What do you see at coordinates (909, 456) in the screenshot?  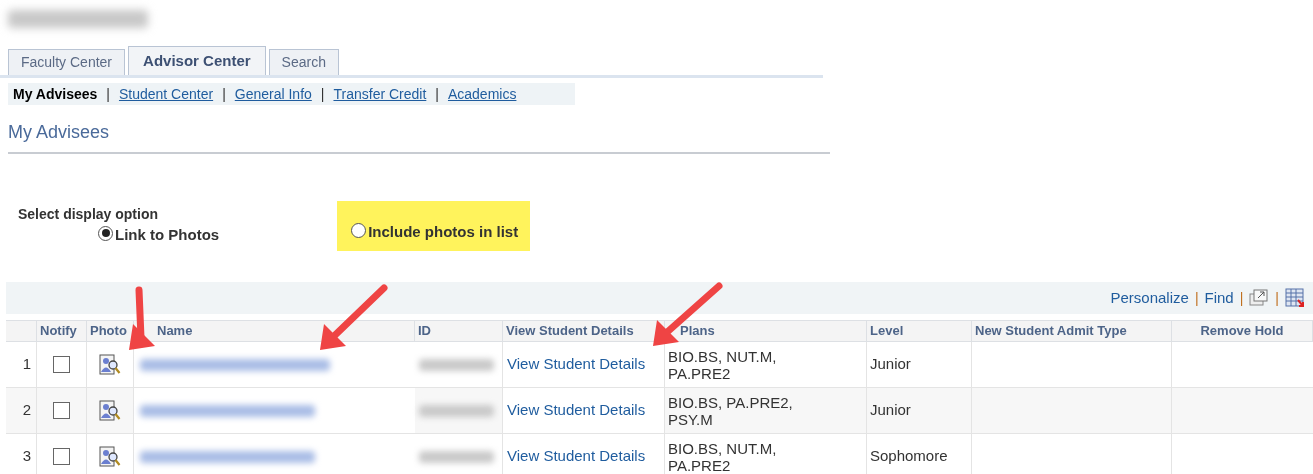 I see `level-cell-text: Sophomore` at bounding box center [909, 456].